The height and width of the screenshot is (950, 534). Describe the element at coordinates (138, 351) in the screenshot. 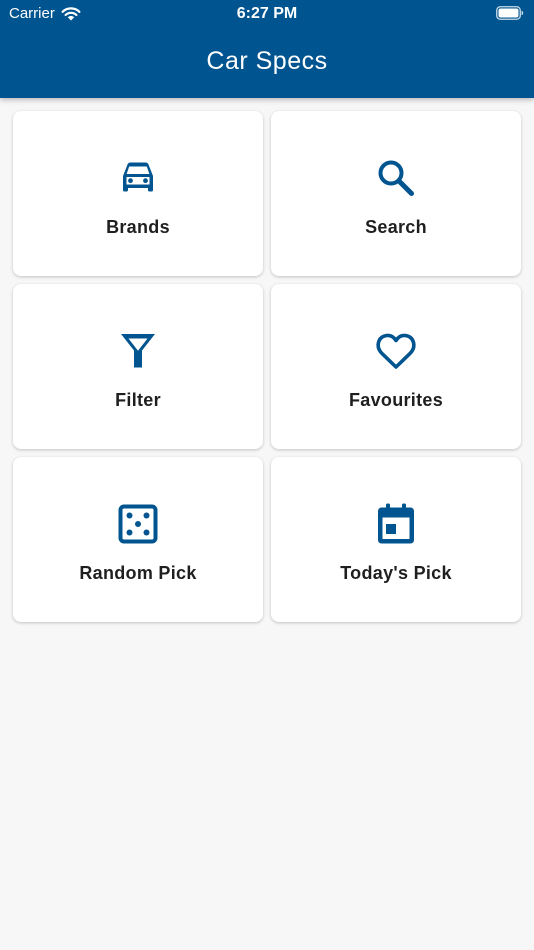

I see `filter-icon` at that location.